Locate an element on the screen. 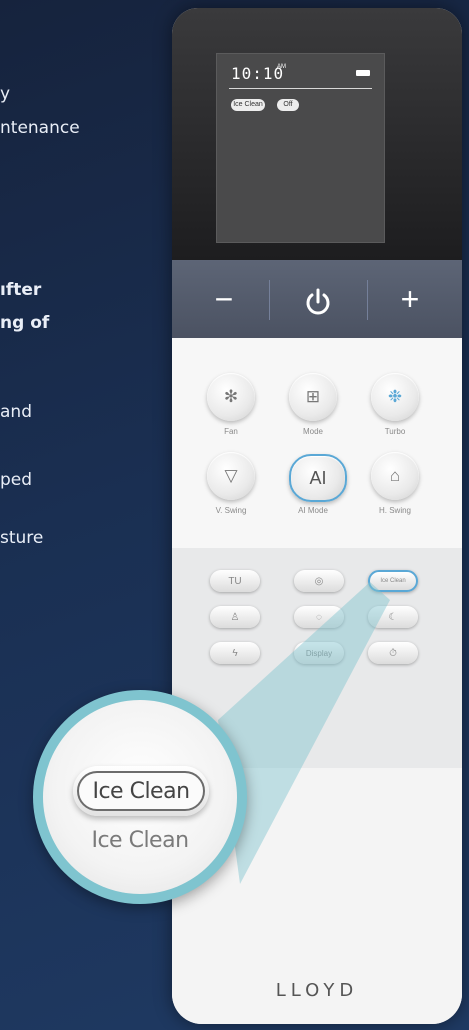  fan-icon: ✻ is located at coordinates (231, 396).